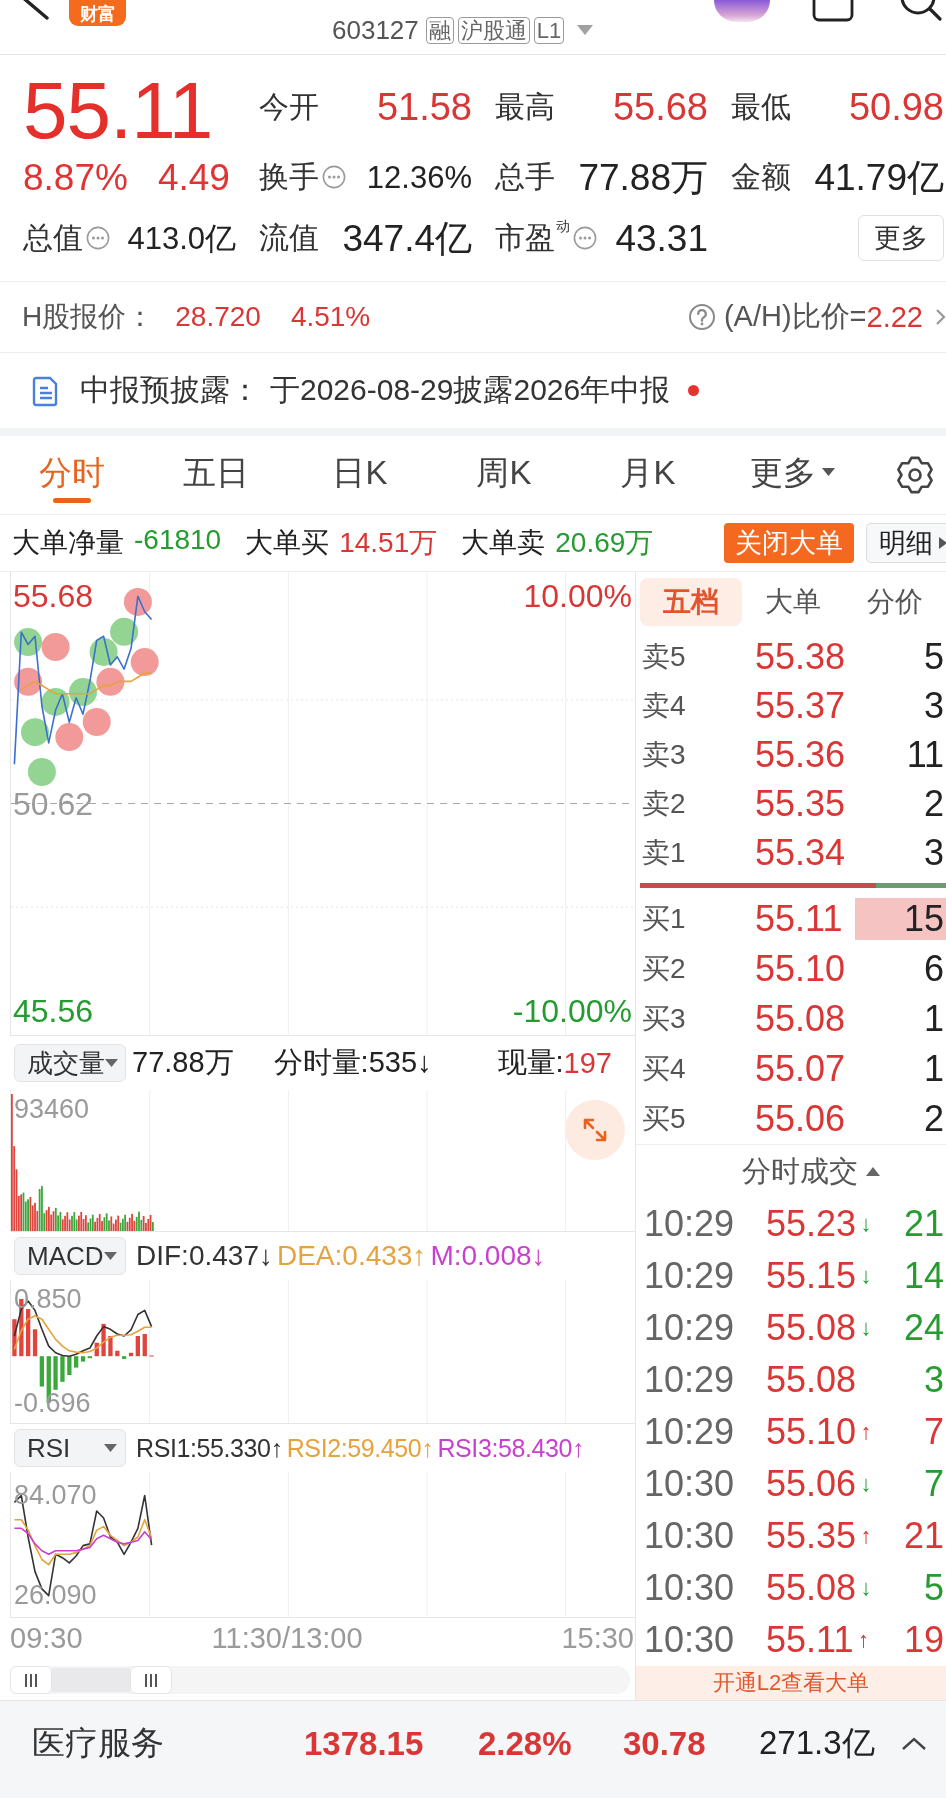 The image size is (946, 1798). Describe the element at coordinates (801, 1119) in the screenshot. I see `order-price: 55.06` at that location.